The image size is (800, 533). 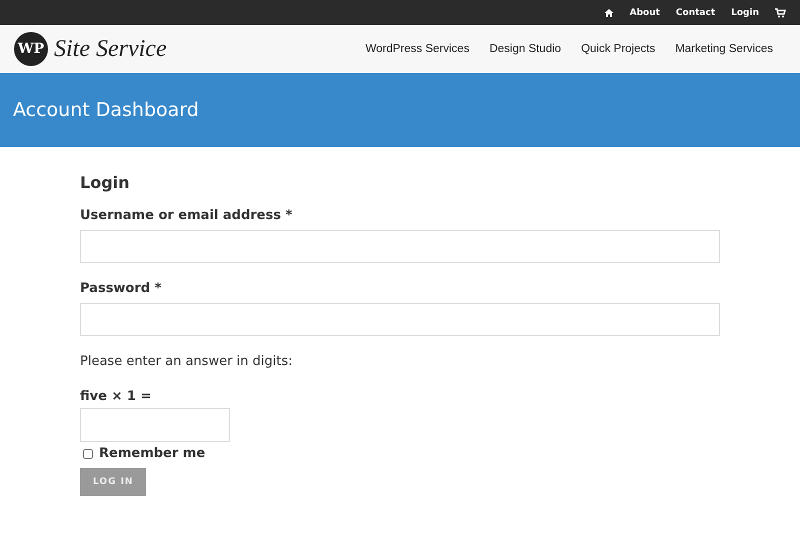 I want to click on form-title: Login, so click(x=105, y=182).